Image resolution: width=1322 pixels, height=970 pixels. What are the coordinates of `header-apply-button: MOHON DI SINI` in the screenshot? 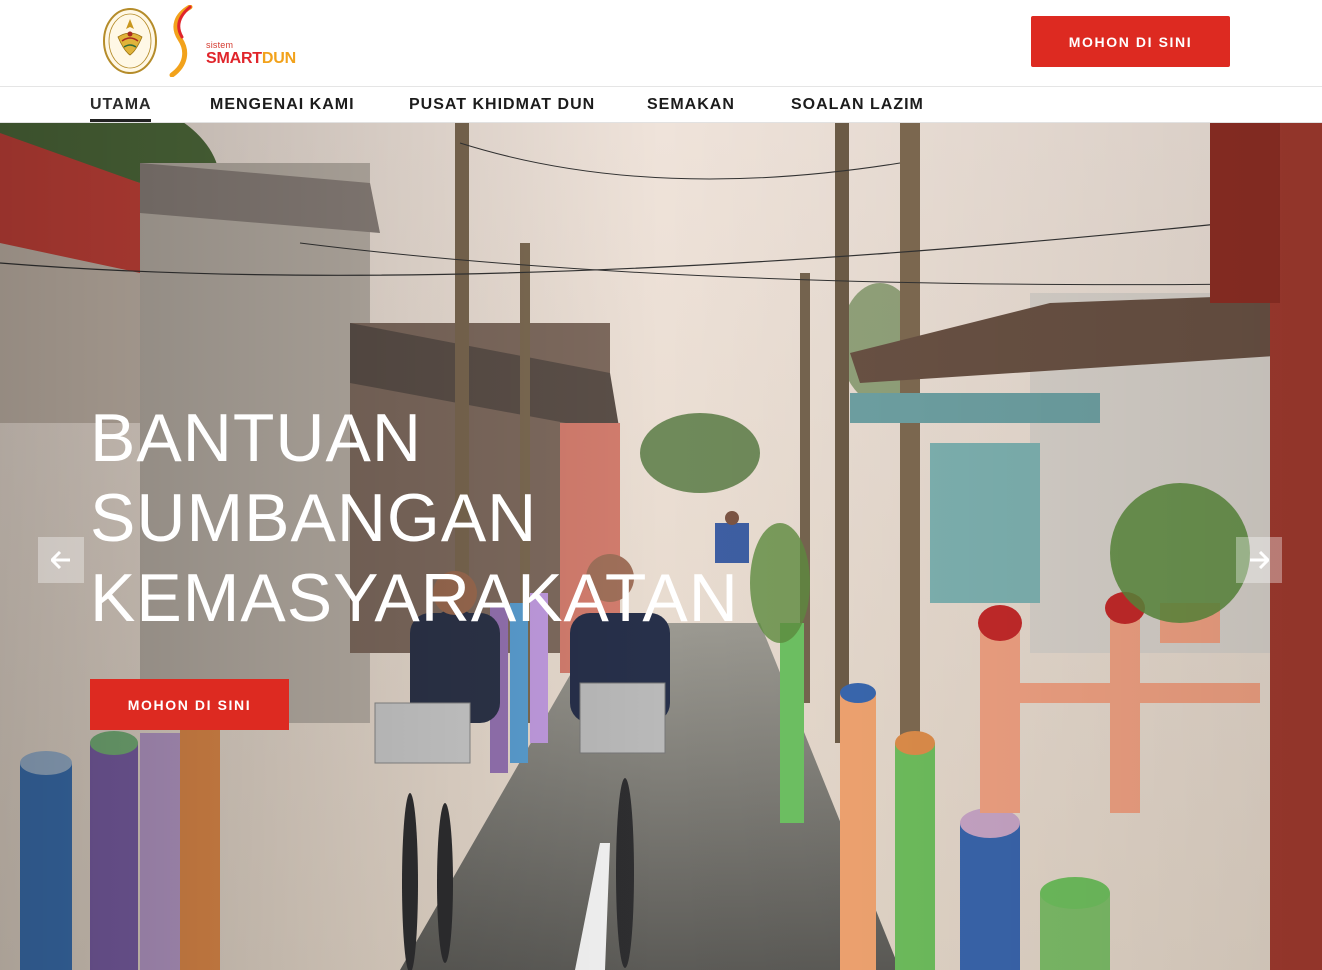 It's located at (1130, 41).